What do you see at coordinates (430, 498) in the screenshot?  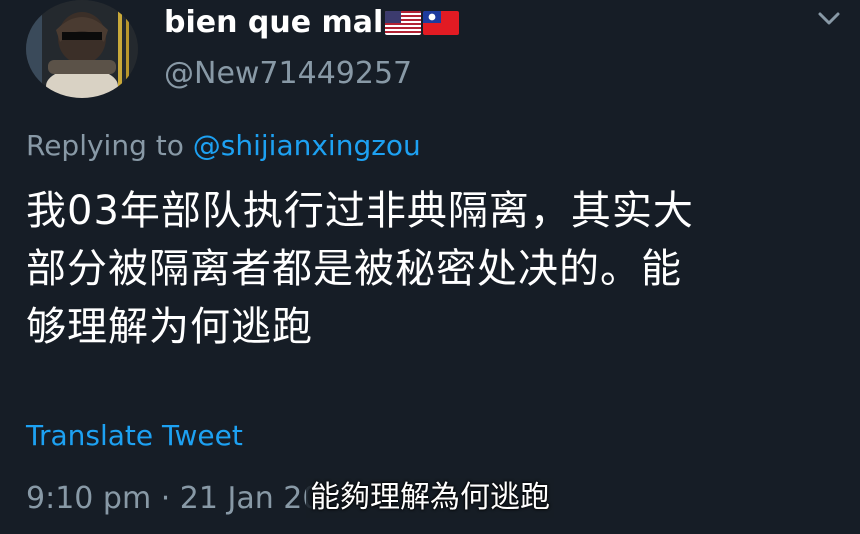 I see `video-subtitle: 能夠理解為何逃跑` at bounding box center [430, 498].